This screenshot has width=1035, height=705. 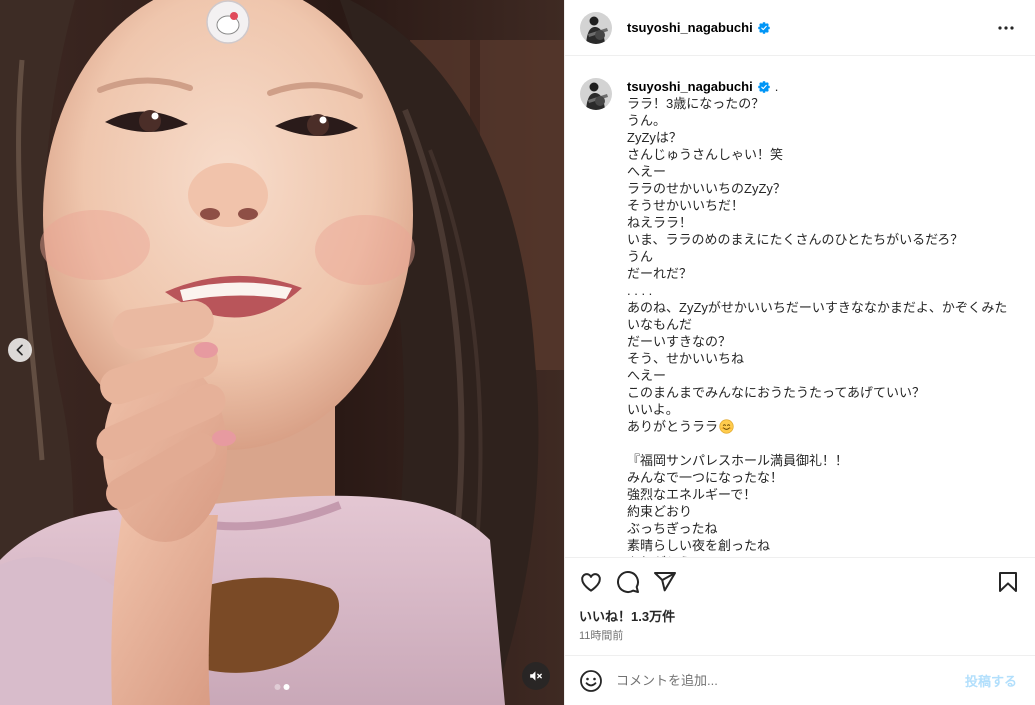 I want to click on caption-line: 強烈なエネルギーで！, so click(x=821, y=494).